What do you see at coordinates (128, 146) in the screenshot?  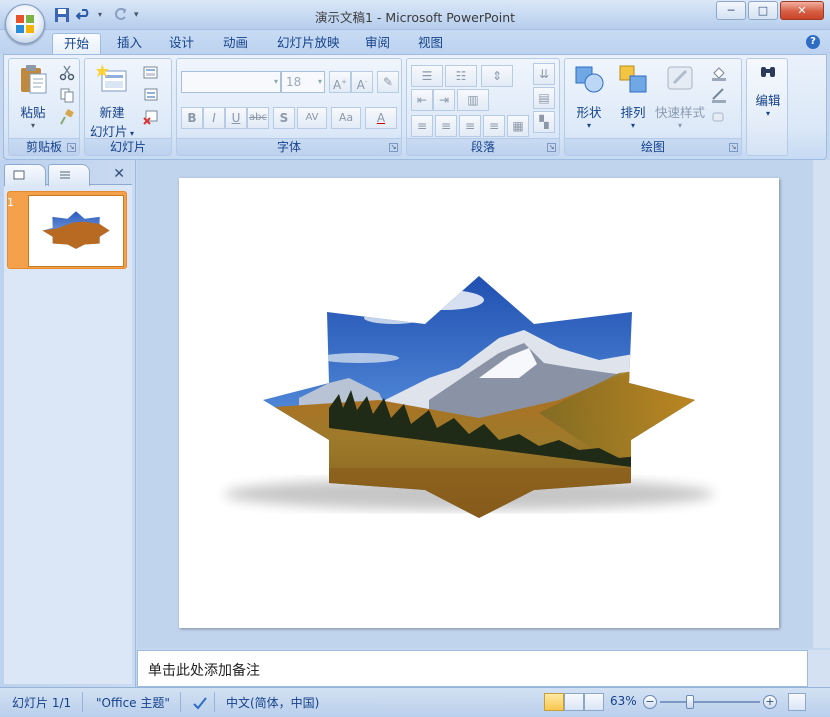 I see `slides-group-label: 幻灯片` at bounding box center [128, 146].